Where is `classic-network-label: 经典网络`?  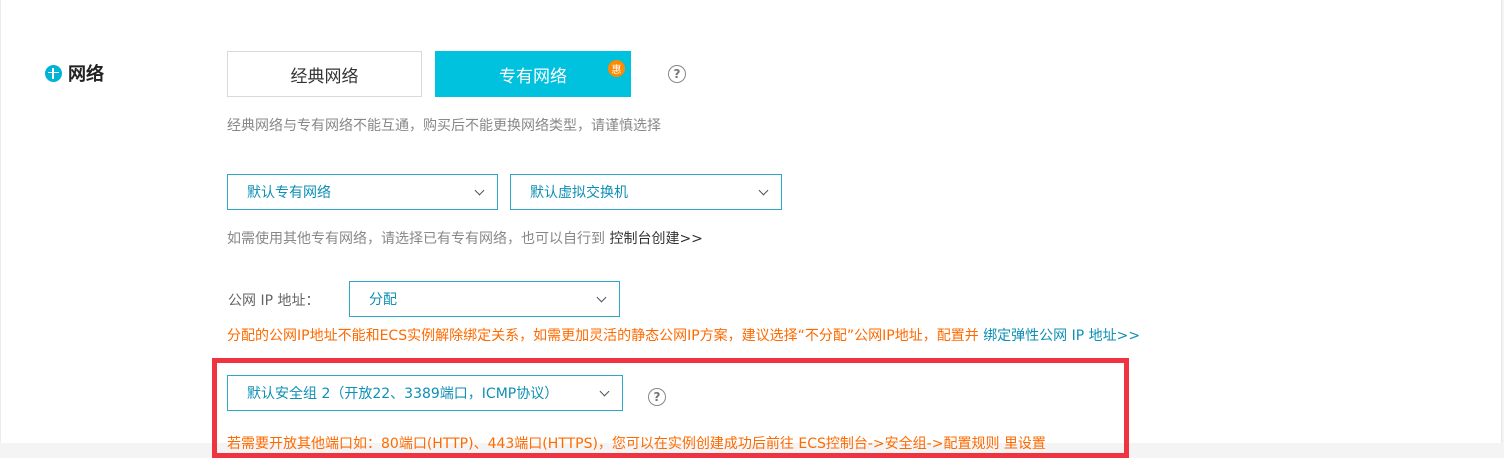 classic-network-label: 经典网络 is located at coordinates (324, 76).